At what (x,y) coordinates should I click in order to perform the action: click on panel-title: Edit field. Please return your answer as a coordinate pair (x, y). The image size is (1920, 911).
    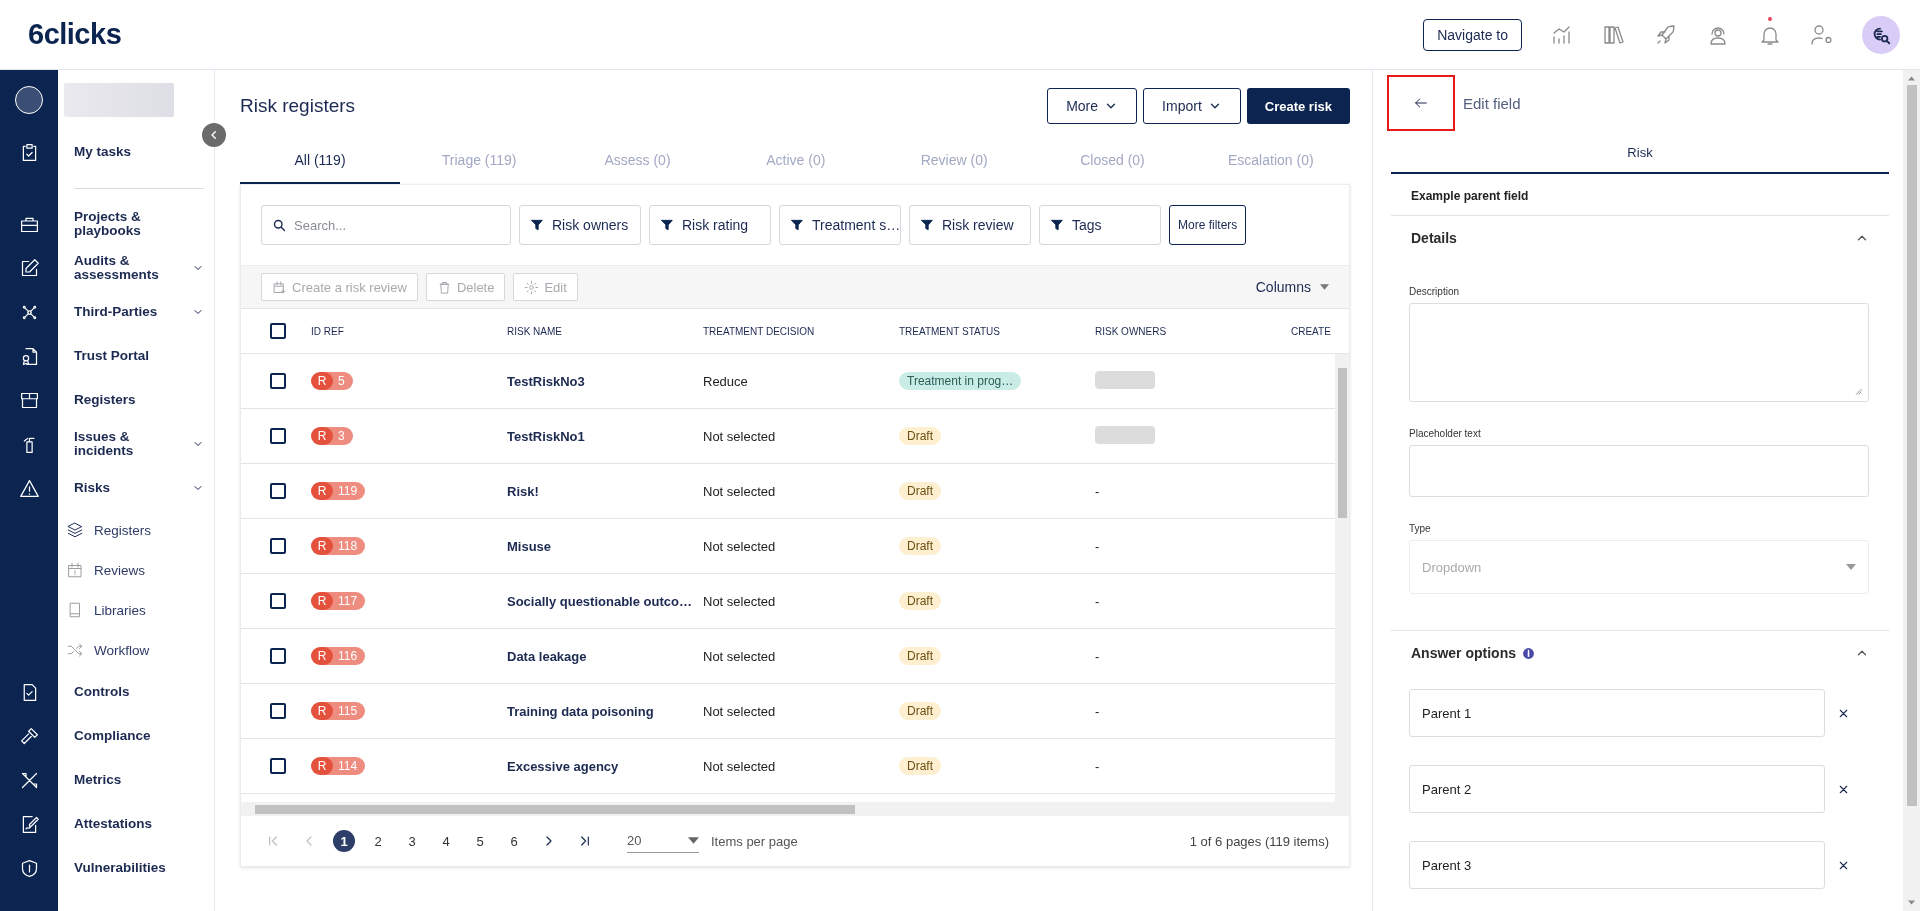
    Looking at the image, I should click on (1492, 103).